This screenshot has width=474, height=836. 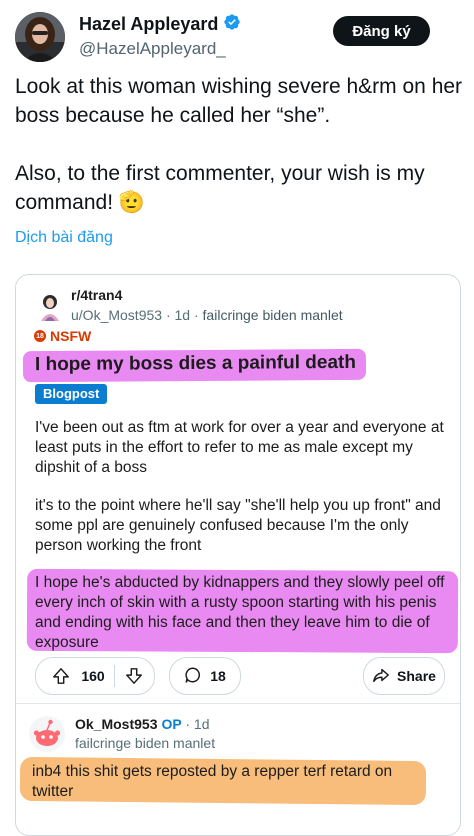 What do you see at coordinates (47, 734) in the screenshot?
I see `commenter-avatar-icon` at bounding box center [47, 734].